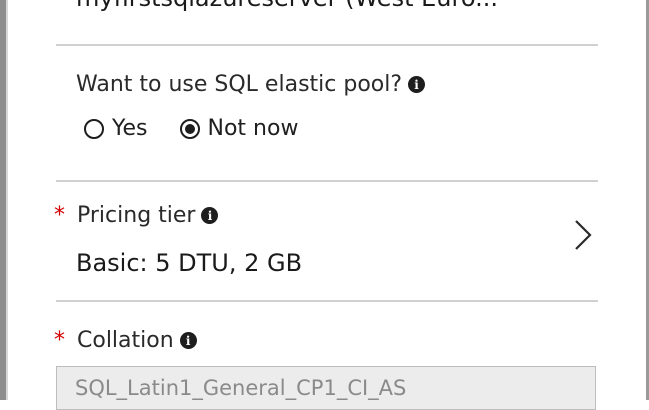 This screenshot has height=410, width=649. I want to click on radio-not-now-label: Not now, so click(253, 128).